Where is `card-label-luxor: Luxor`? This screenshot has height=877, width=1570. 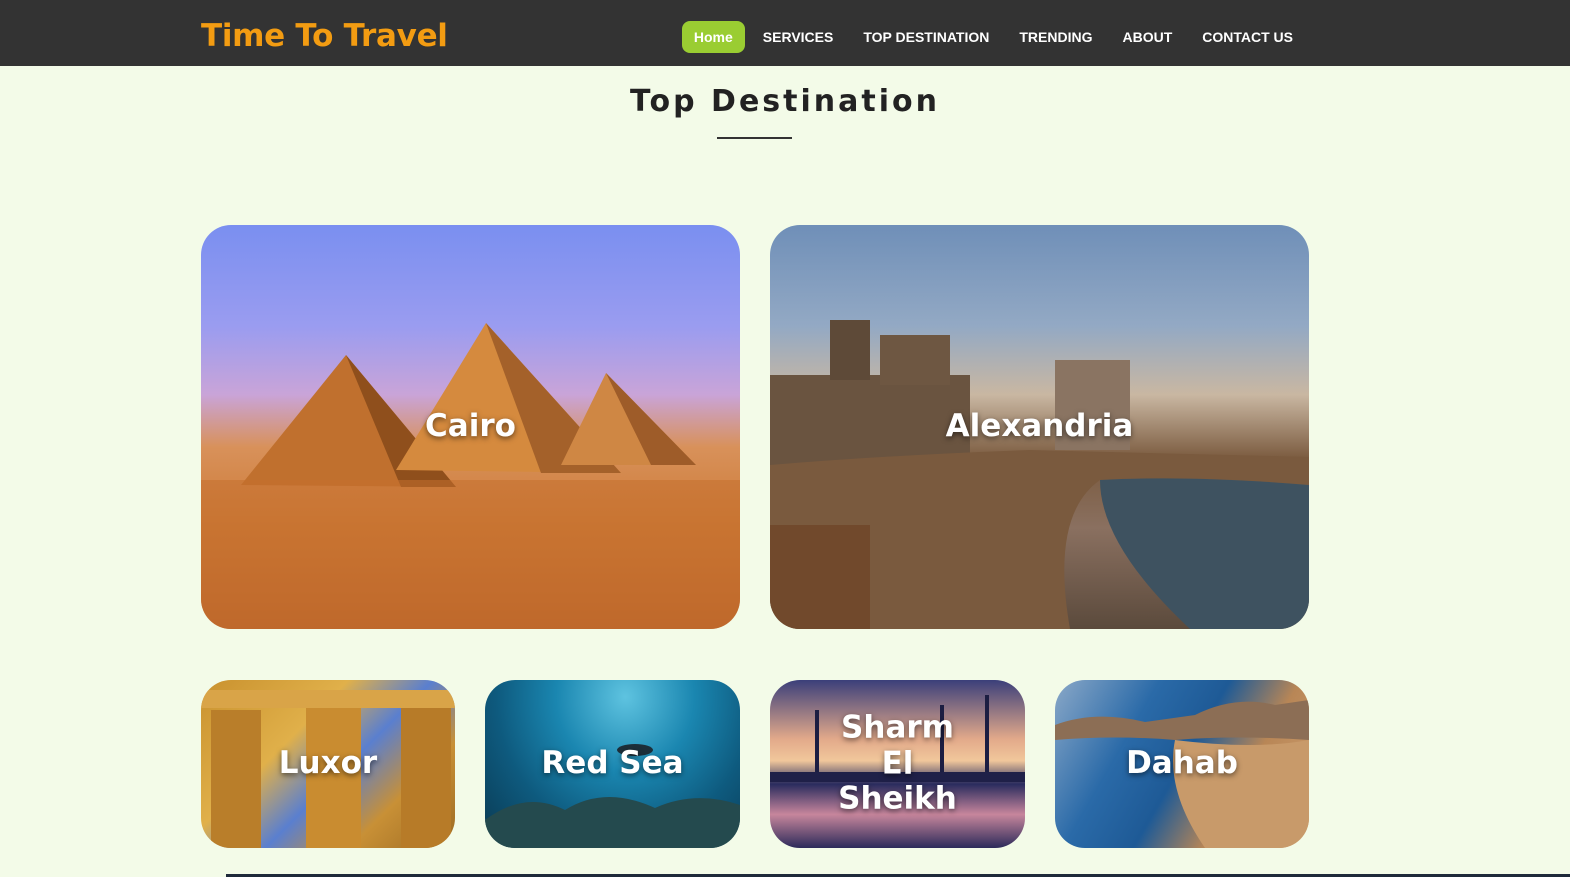
card-label-luxor: Luxor is located at coordinates (328, 763).